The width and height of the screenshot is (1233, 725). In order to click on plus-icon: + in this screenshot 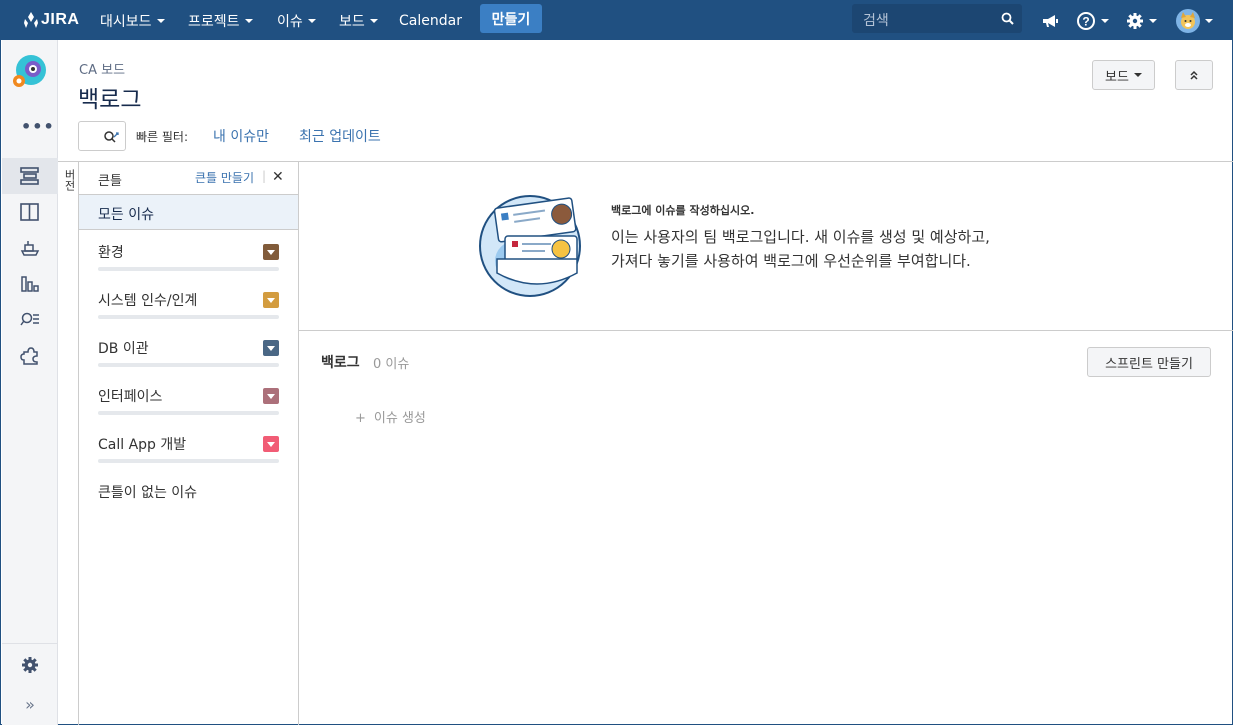, I will do `click(360, 418)`.